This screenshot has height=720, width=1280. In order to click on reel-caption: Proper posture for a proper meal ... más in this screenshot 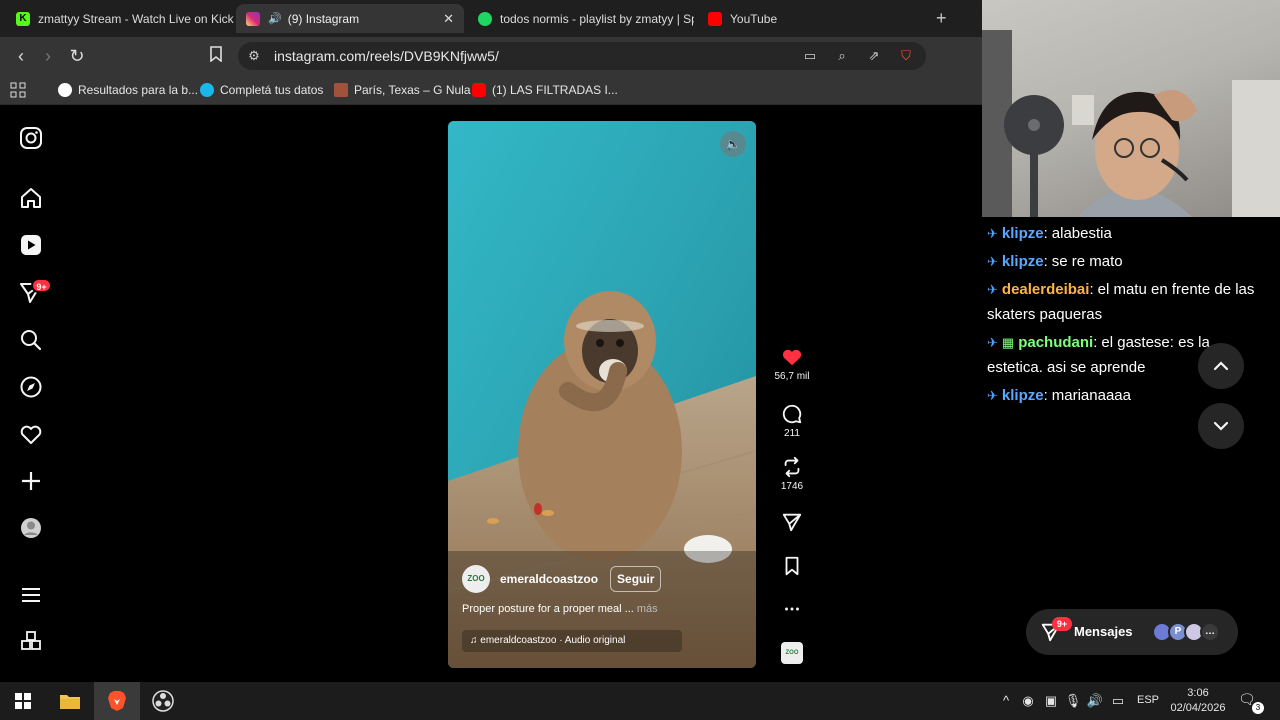, I will do `click(560, 609)`.